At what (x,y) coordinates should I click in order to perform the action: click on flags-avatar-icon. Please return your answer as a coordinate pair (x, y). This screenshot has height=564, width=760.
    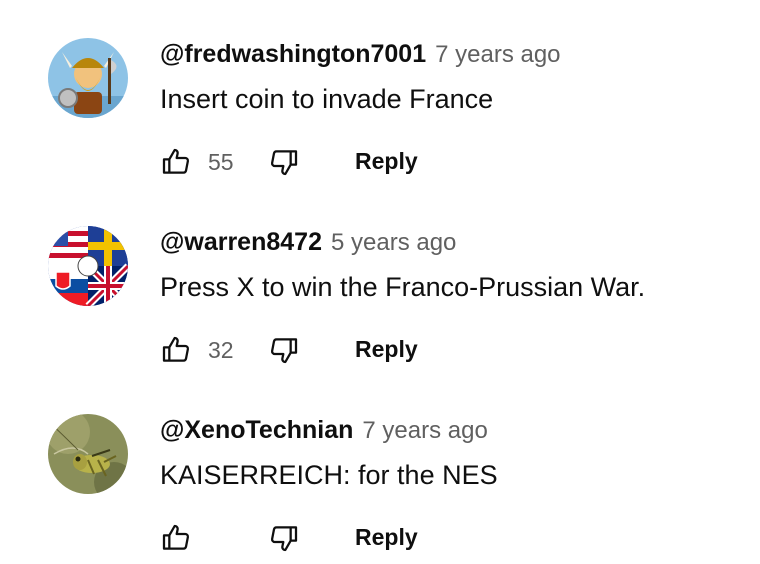
    Looking at the image, I should click on (88, 266).